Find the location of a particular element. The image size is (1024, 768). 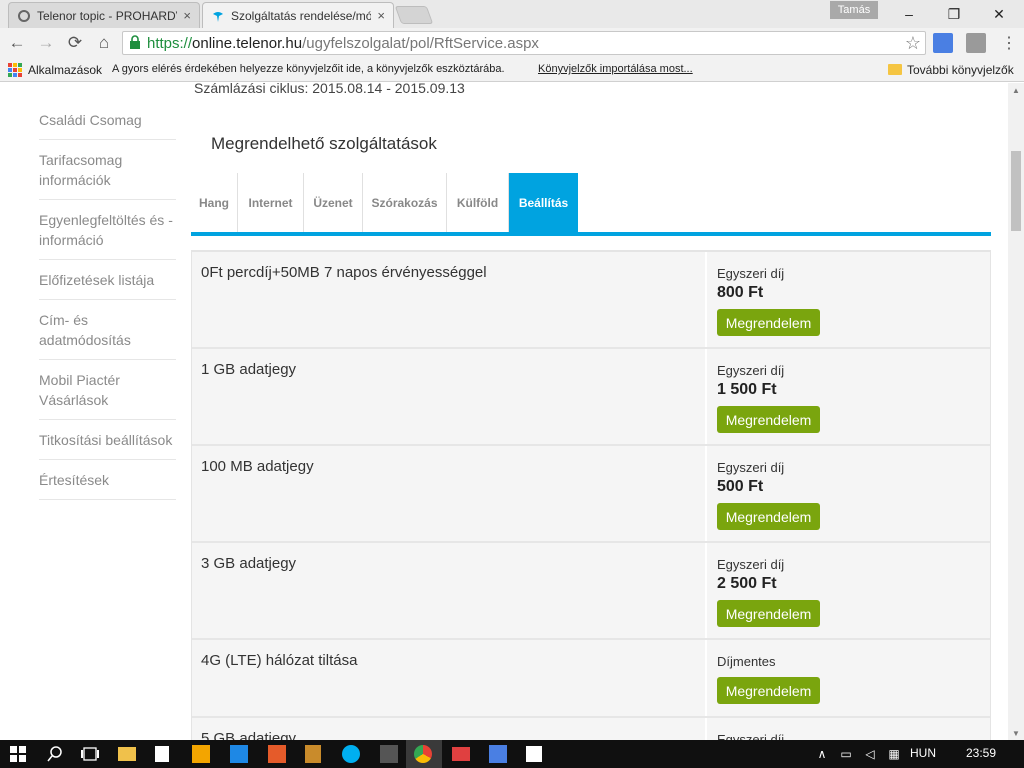

profile-user-badge: Tamás is located at coordinates (854, 10).